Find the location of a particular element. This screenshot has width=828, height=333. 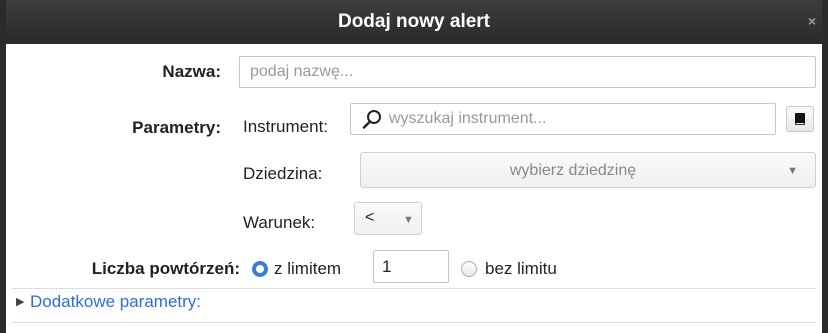

dialog-title-bar: Dodaj nowy alert × is located at coordinates (414, 22).